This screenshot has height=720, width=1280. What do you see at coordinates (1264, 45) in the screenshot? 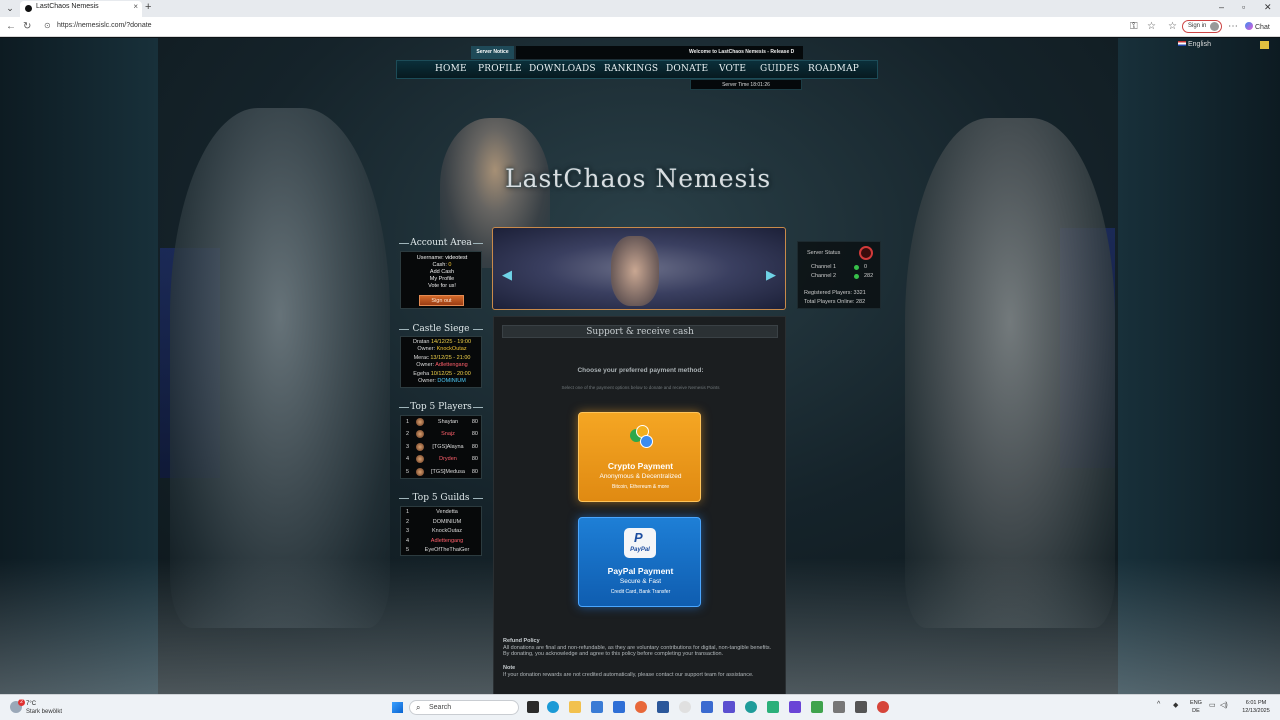
I see `language-menu-icon` at bounding box center [1264, 45].